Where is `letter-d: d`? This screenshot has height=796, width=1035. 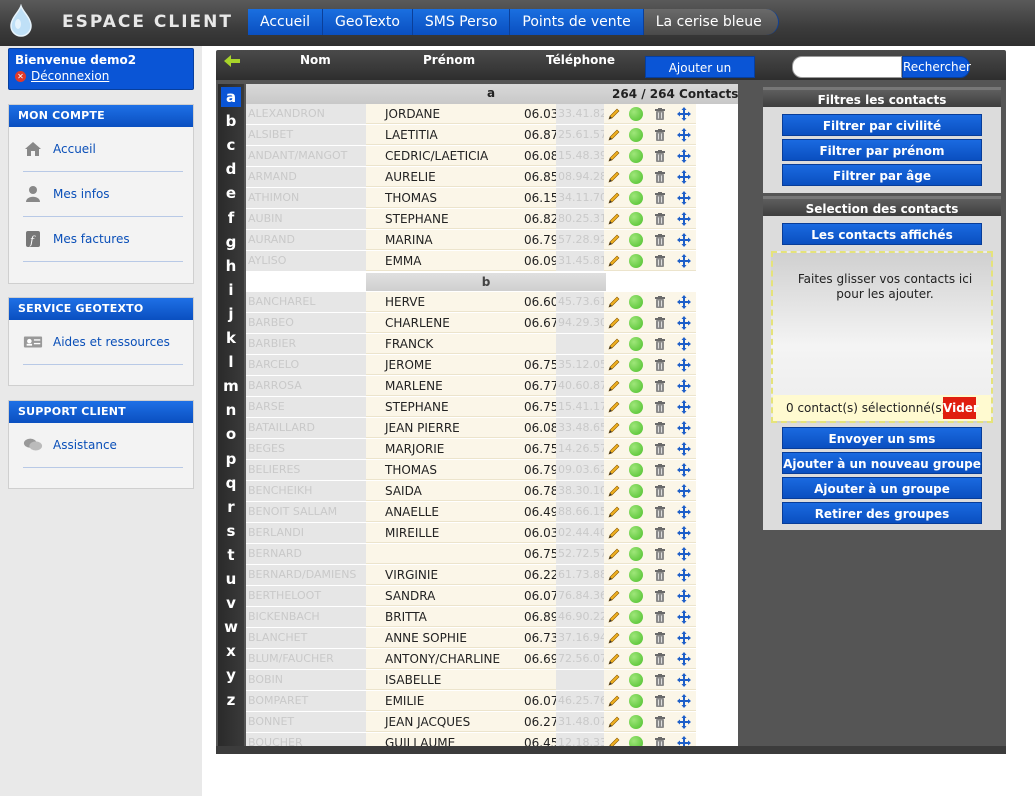 letter-d: d is located at coordinates (231, 169).